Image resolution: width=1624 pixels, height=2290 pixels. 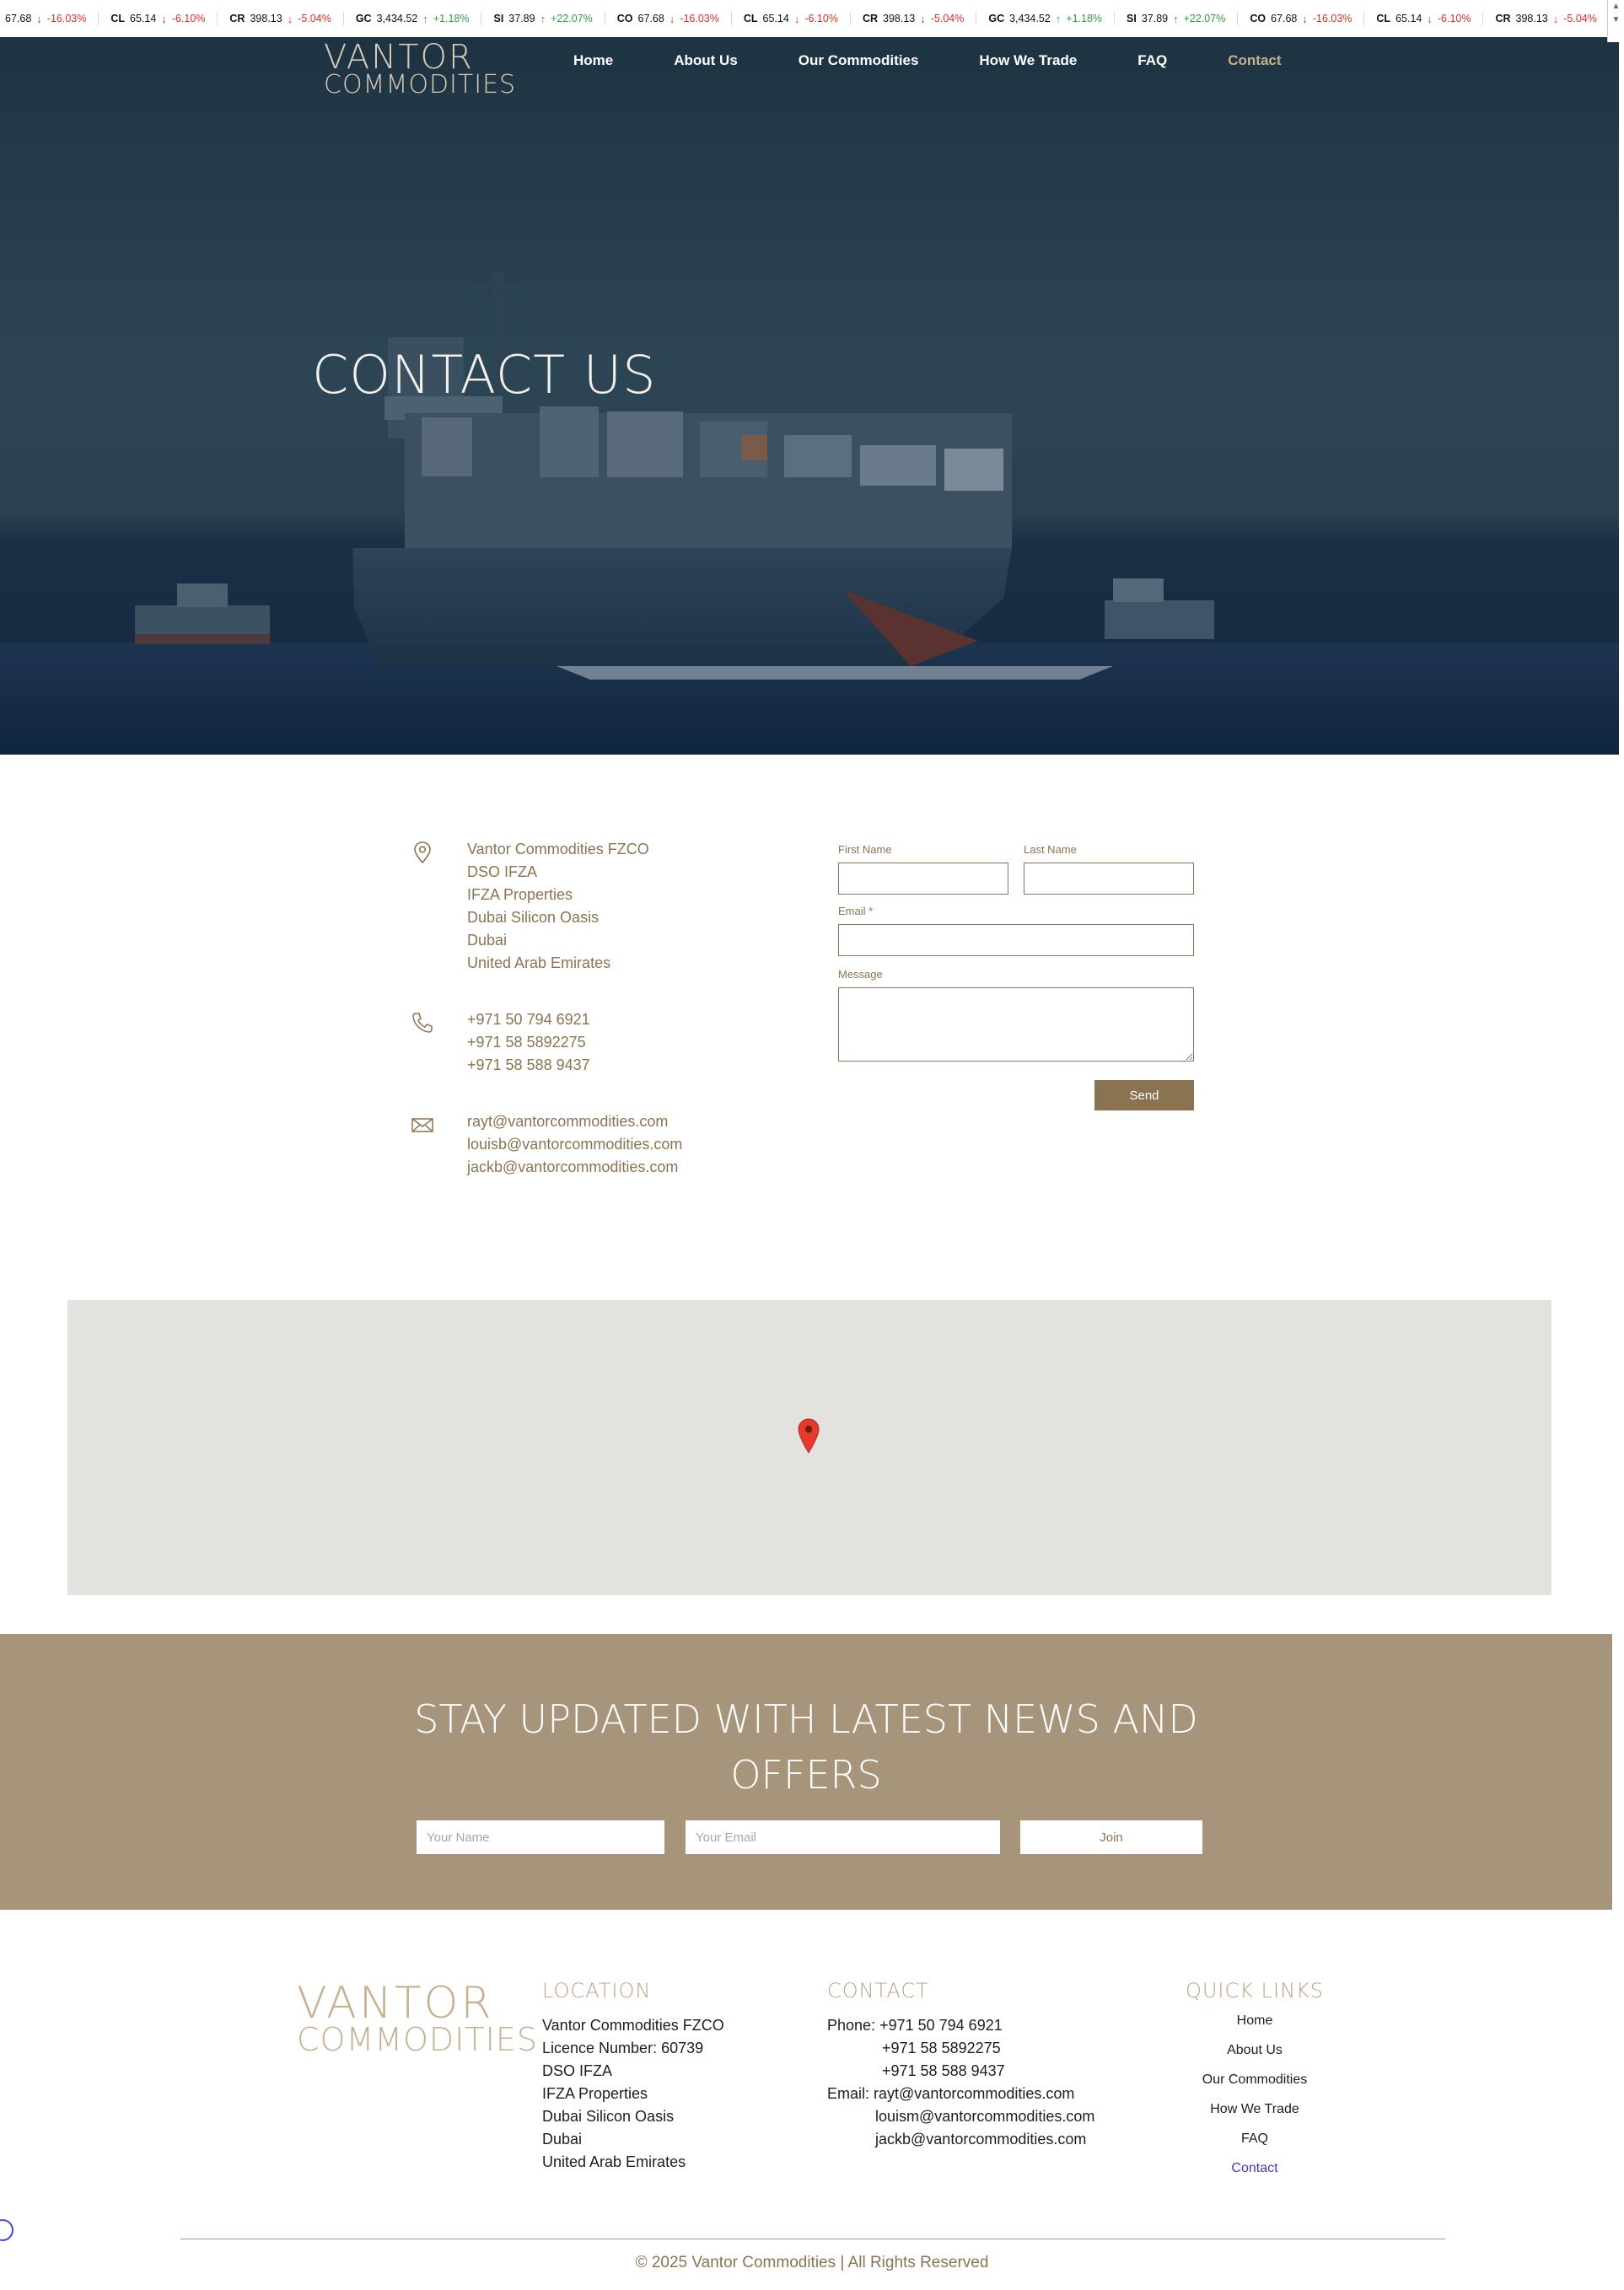 I want to click on footer-email-line: Email: rayt@vantorcommodities.com, so click(x=960, y=2094).